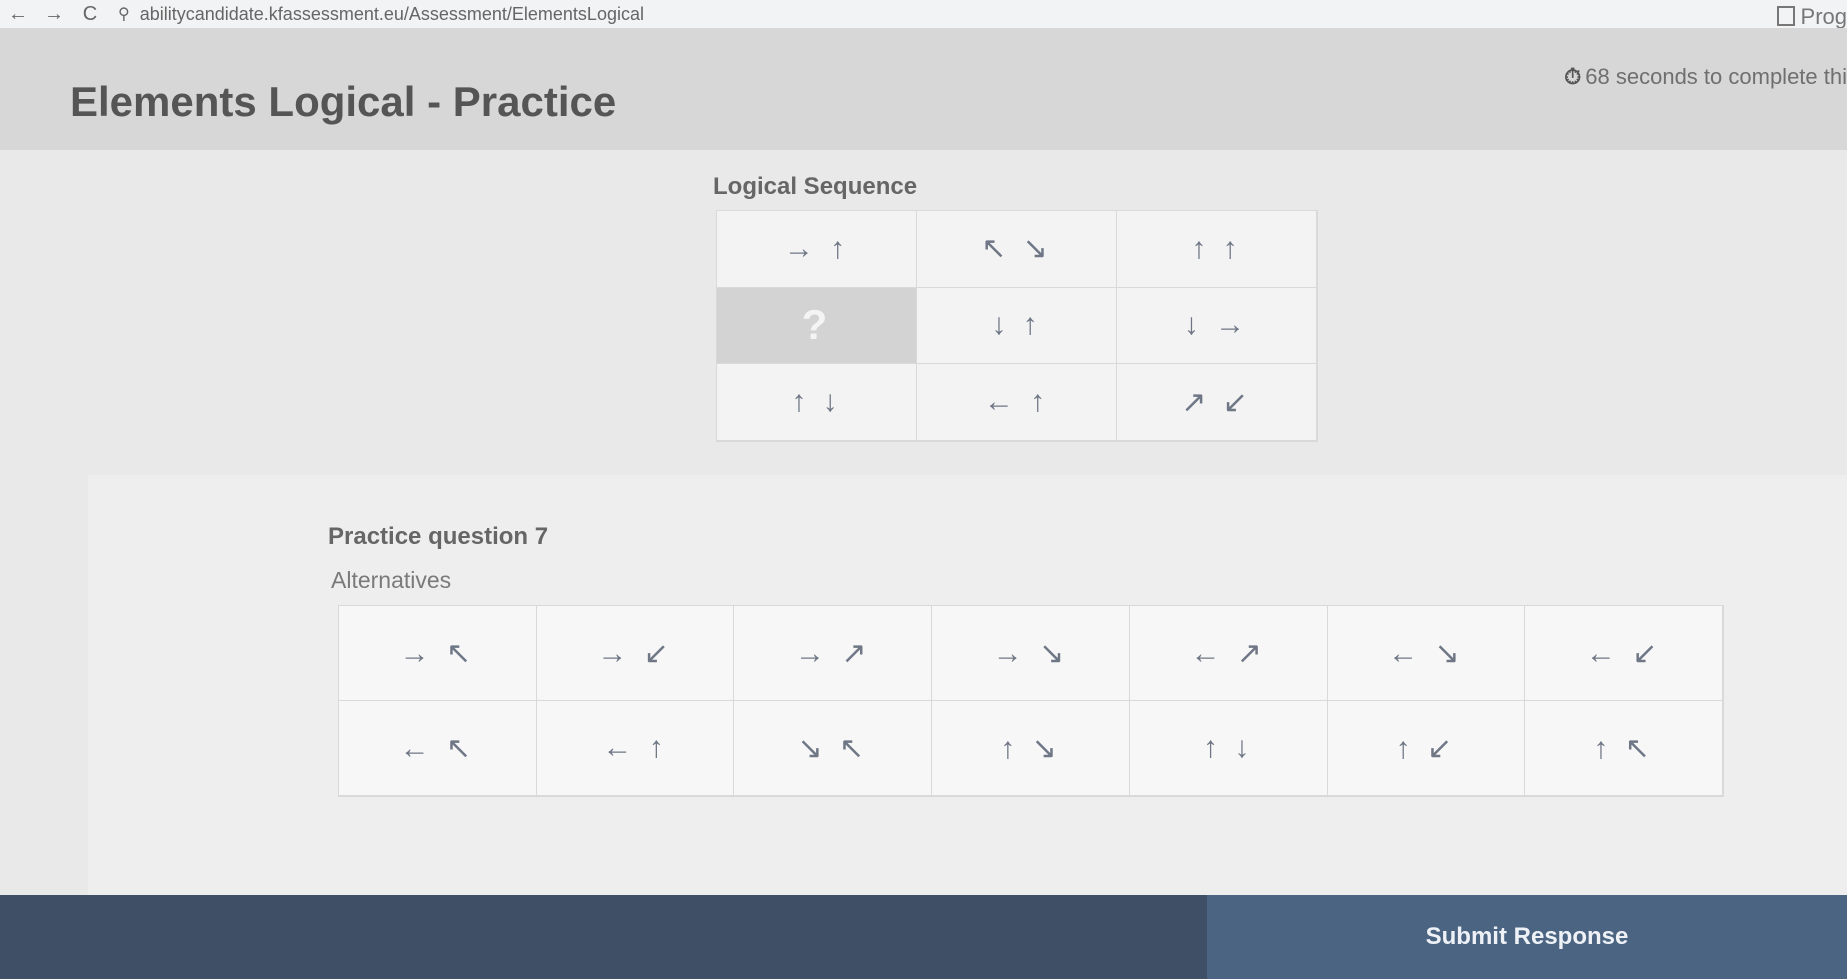 This screenshot has width=1847, height=979. Describe the element at coordinates (815, 186) in the screenshot. I see `sequence-title: Logical Sequence` at that location.